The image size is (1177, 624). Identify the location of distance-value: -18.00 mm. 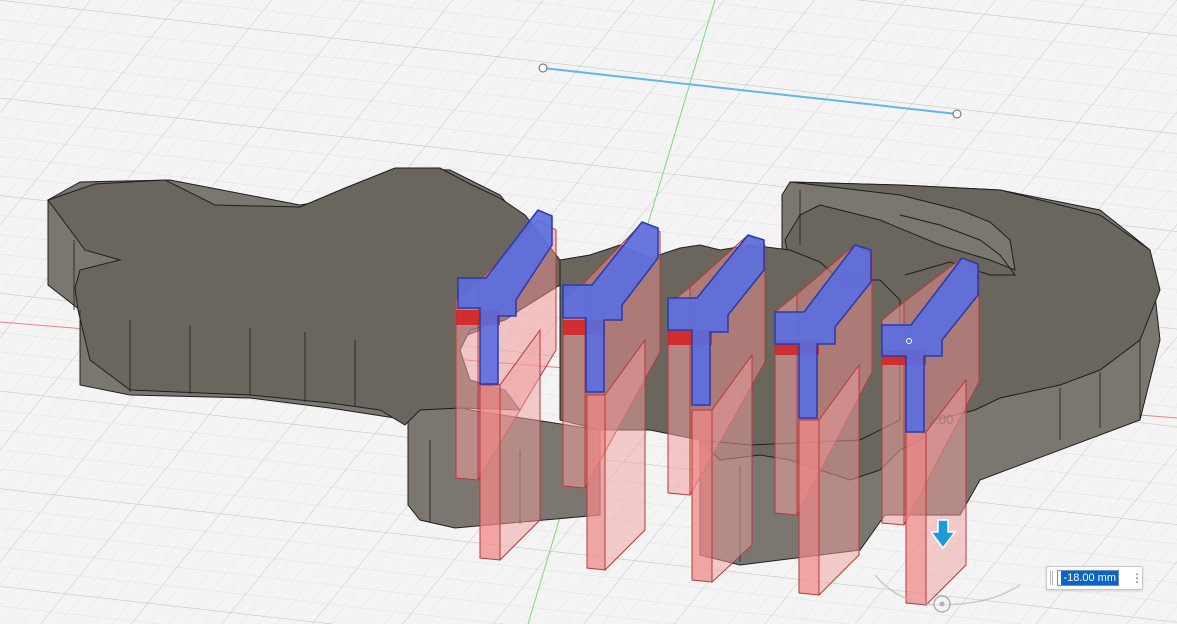
(1089, 578).